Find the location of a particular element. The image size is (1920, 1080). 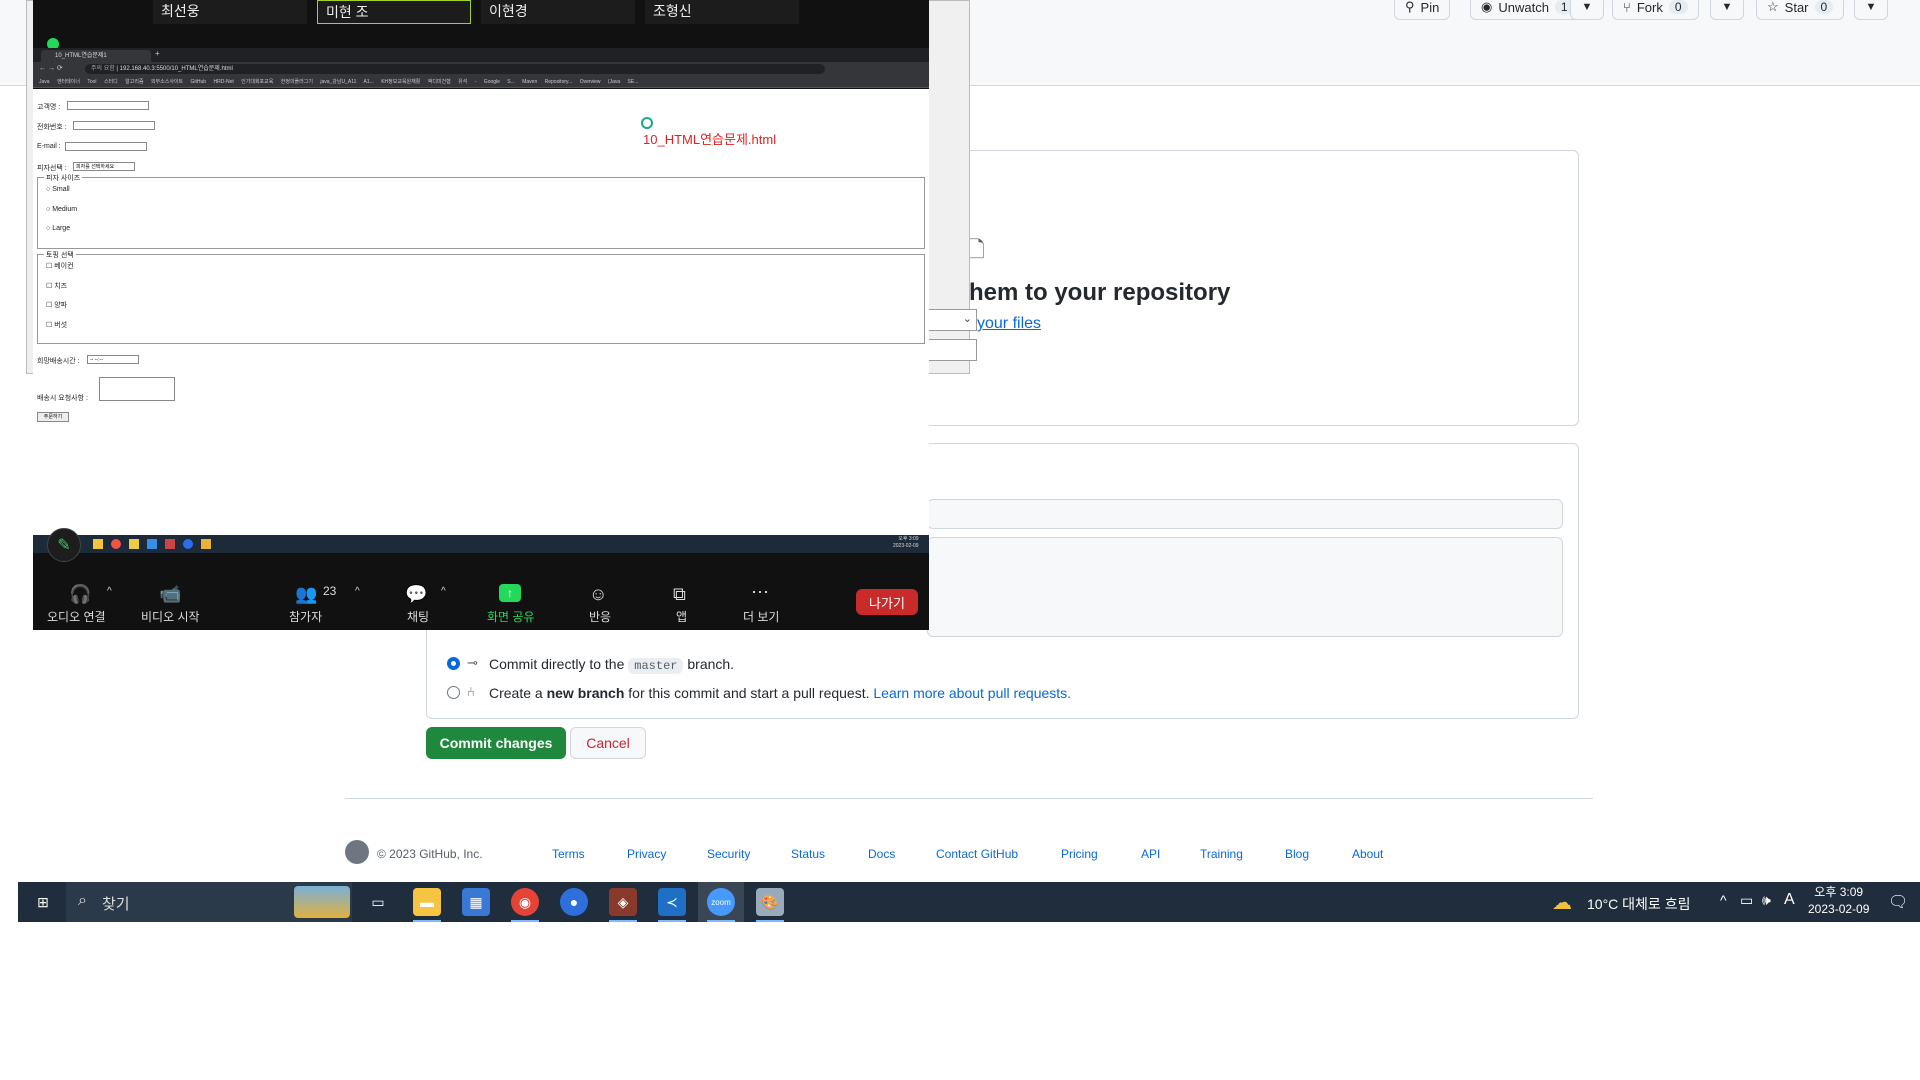

shared-taskbar: 오후 3:09 2023-02-09 is located at coordinates (481, 544).